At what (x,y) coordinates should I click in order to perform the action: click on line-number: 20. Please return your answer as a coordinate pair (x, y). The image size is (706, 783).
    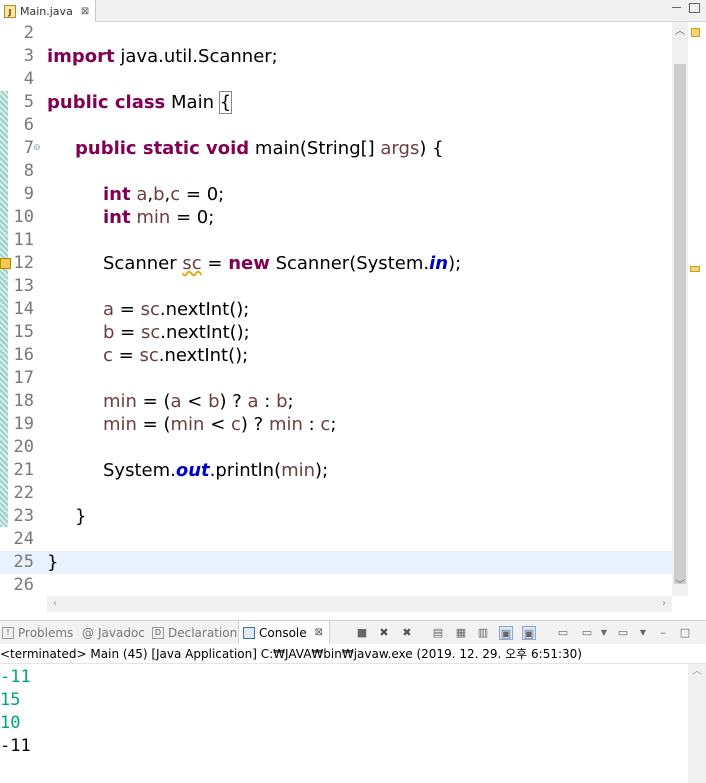
    Looking at the image, I should click on (23, 447).